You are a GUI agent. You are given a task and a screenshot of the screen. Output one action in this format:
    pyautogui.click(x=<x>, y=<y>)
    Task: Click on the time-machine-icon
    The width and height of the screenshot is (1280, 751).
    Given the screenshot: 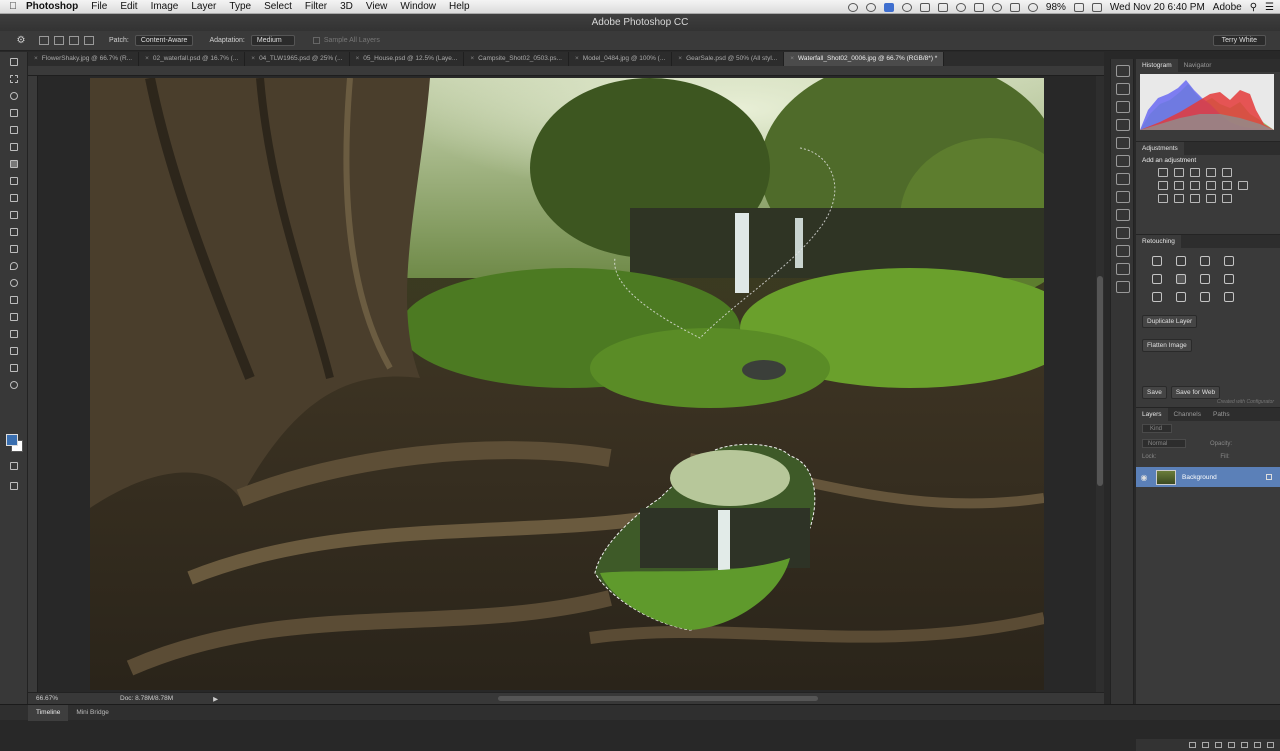 What is the action you would take?
    pyautogui.click(x=996, y=7)
    